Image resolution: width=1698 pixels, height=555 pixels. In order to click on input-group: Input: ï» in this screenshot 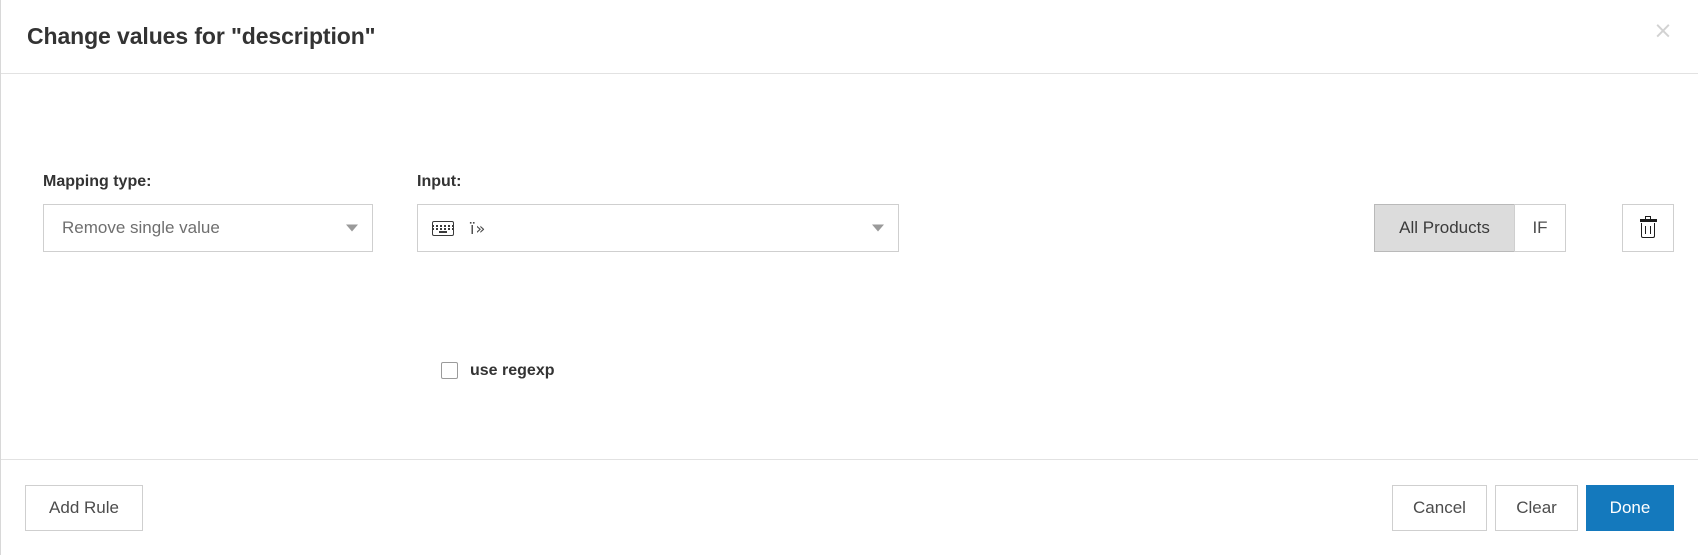, I will do `click(658, 213)`.